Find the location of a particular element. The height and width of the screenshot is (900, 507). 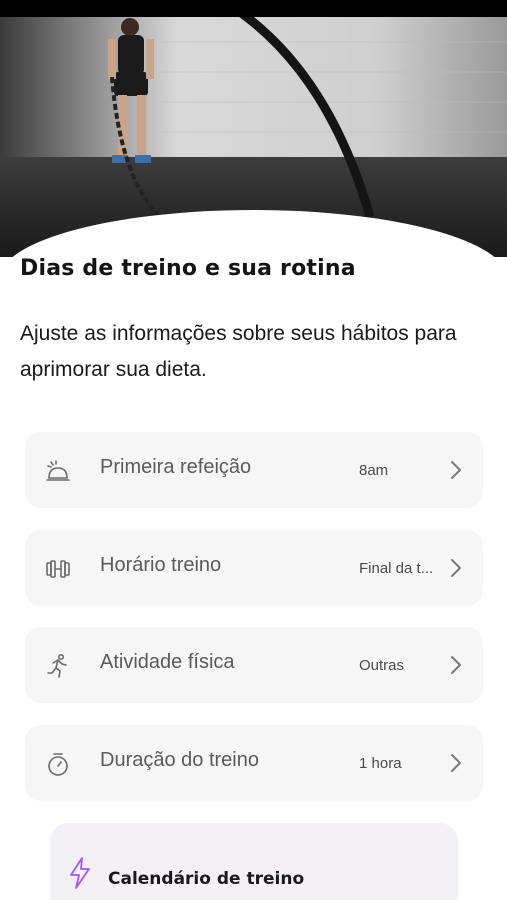

lightning-icon is located at coordinates (80, 873).